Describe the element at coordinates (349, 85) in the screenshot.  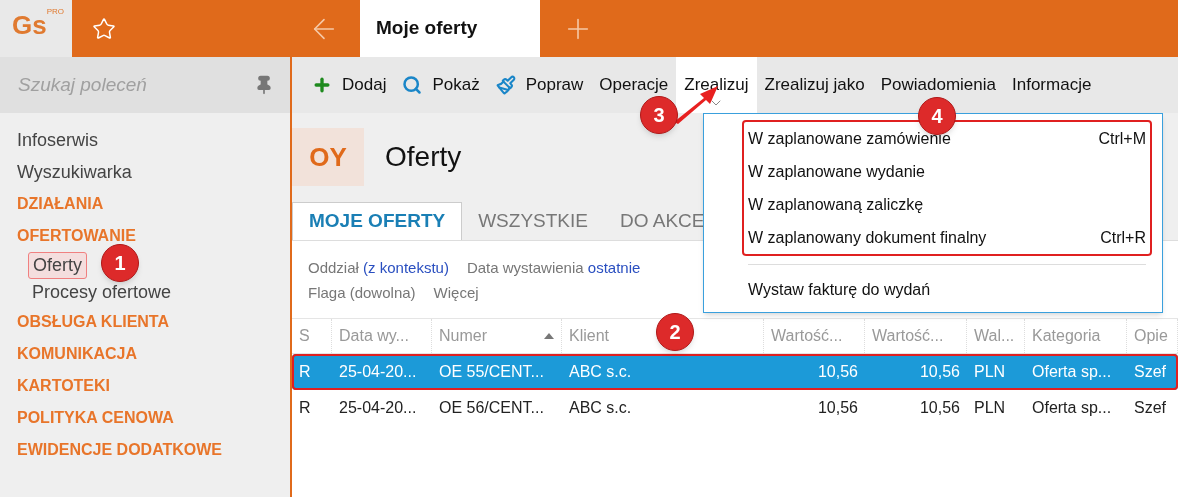
I see `toolbar-button: Dodaj` at that location.